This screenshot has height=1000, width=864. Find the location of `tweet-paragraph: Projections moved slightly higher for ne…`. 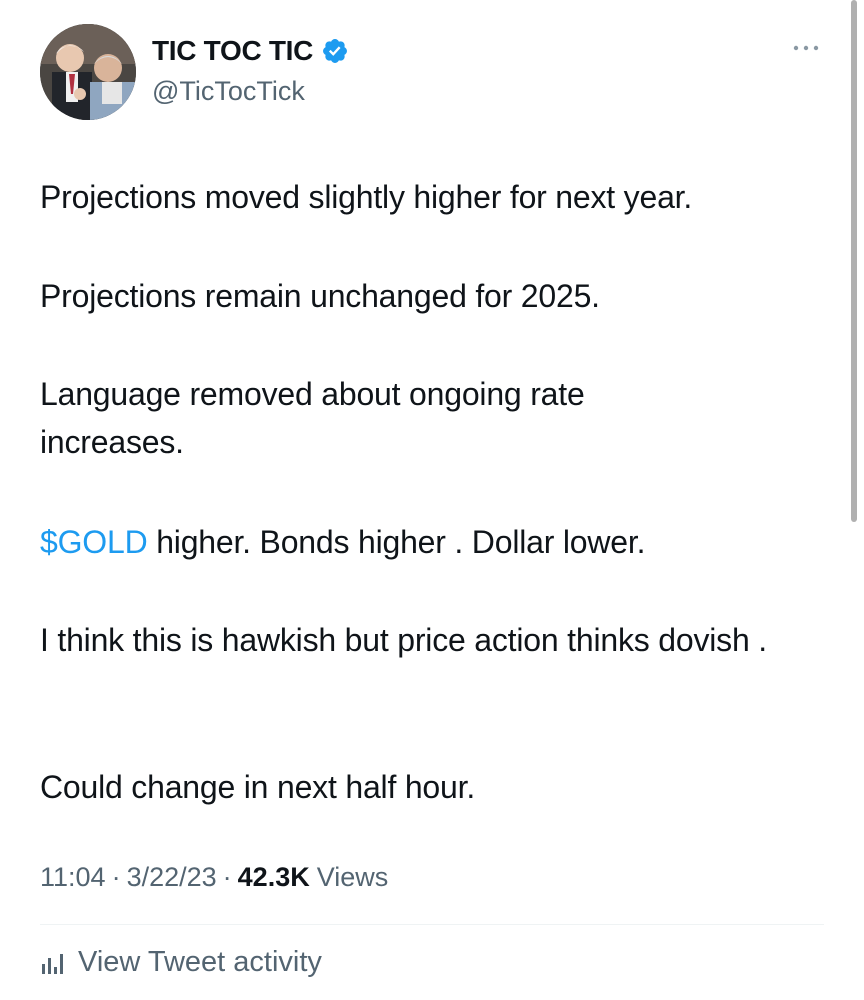

tweet-paragraph: Projections moved slightly higher for ne… is located at coordinates (366, 197).